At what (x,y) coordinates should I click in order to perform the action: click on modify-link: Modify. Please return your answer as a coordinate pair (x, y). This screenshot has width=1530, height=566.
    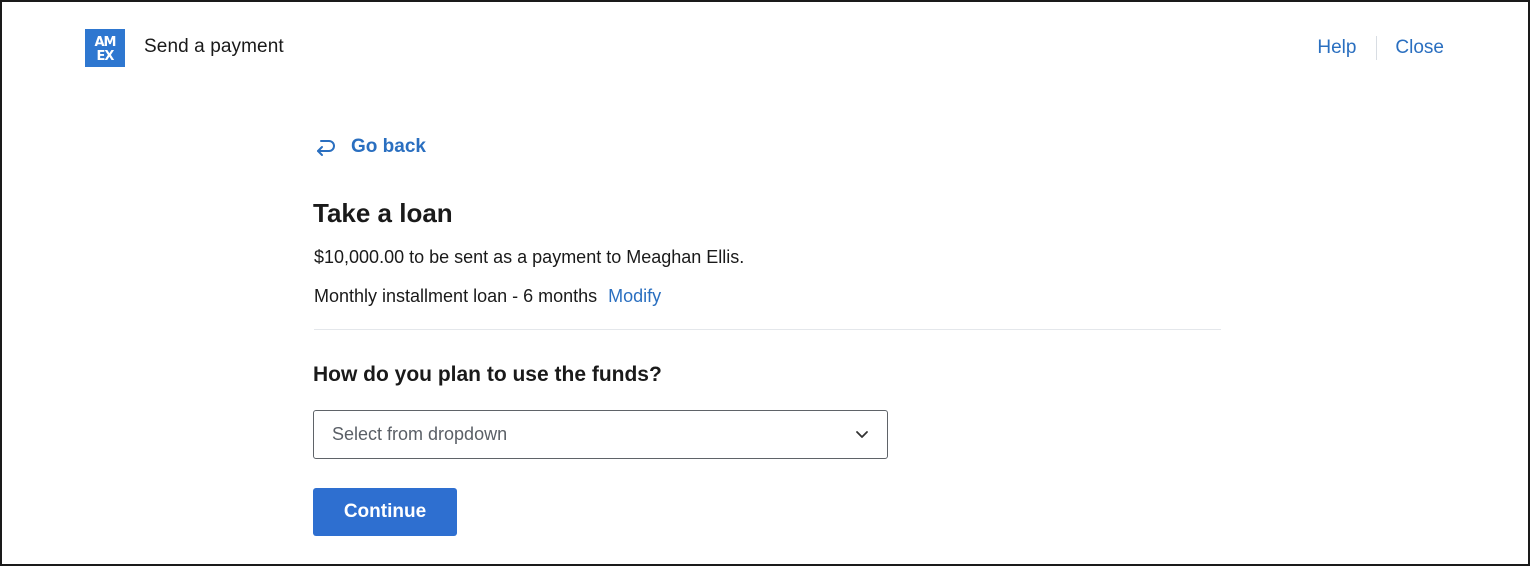
    Looking at the image, I should click on (634, 296).